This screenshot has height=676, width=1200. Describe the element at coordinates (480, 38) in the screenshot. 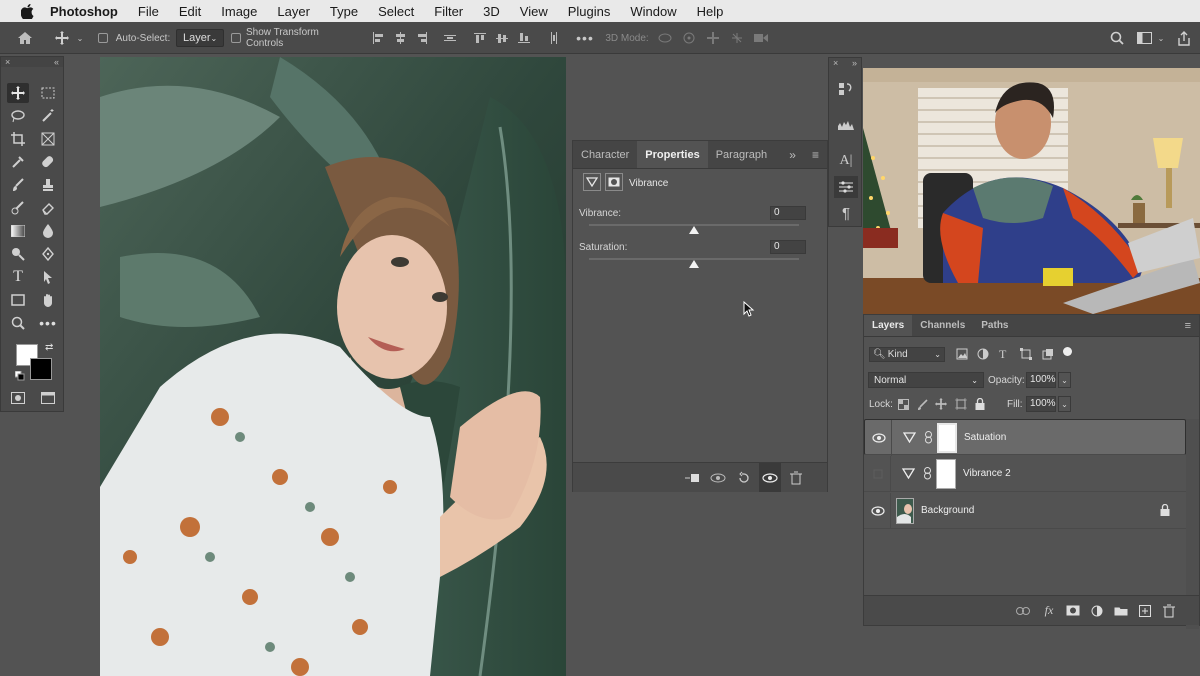

I see `align-top-icon` at that location.